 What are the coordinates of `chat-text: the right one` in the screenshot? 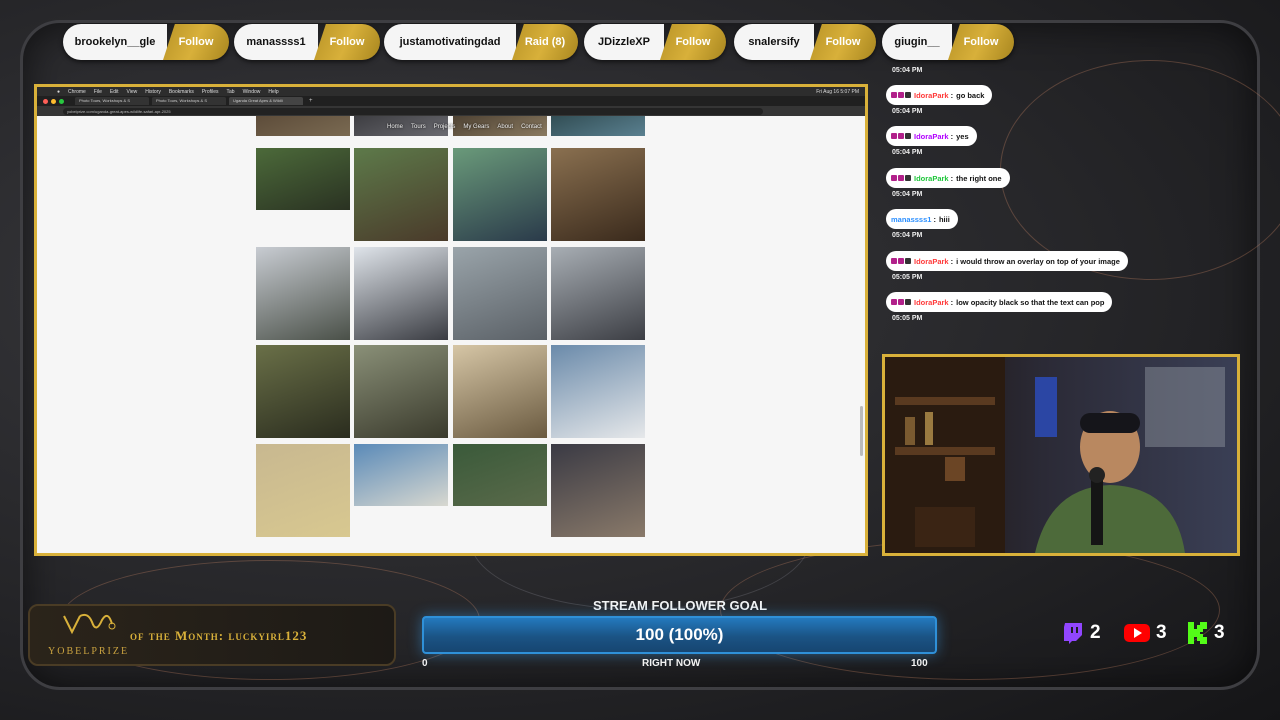 It's located at (979, 178).